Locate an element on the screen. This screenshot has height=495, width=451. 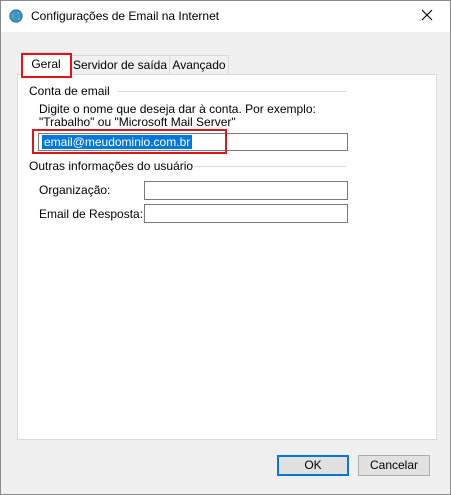
window-title: Configurações de Email na Internet is located at coordinates (125, 16).